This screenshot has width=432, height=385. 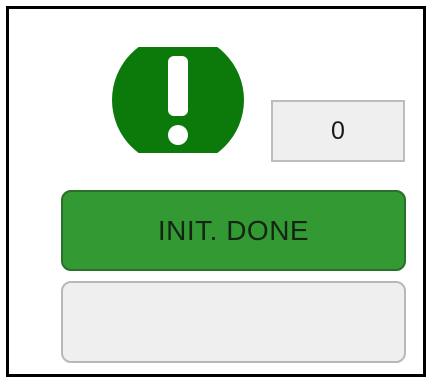 What do you see at coordinates (178, 100) in the screenshot?
I see `exclamation-circle-icon` at bounding box center [178, 100].